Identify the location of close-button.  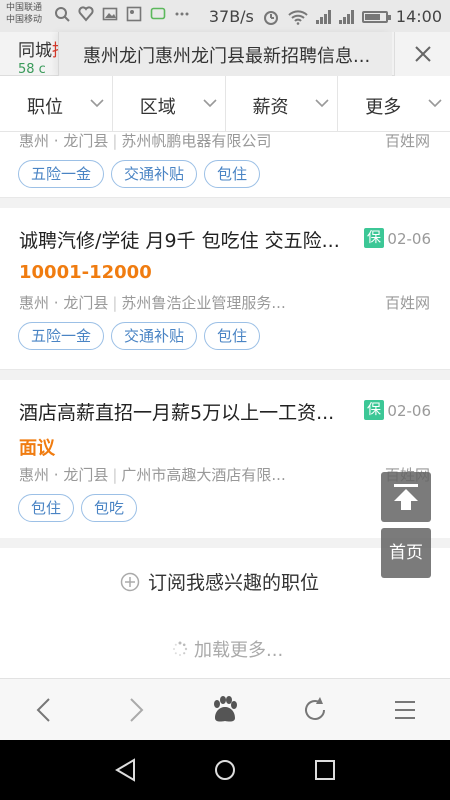
(422, 54).